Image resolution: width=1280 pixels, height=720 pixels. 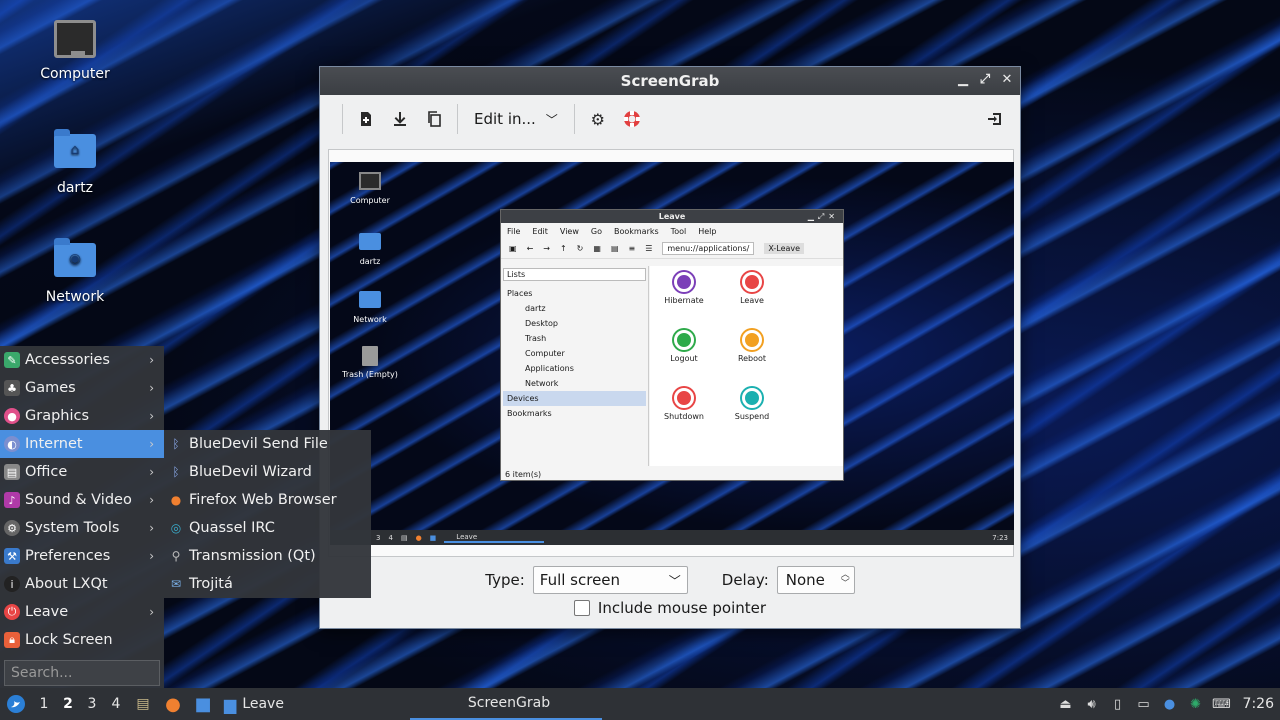 What do you see at coordinates (75, 297) in the screenshot?
I see `desktop-icon-label: Network` at bounding box center [75, 297].